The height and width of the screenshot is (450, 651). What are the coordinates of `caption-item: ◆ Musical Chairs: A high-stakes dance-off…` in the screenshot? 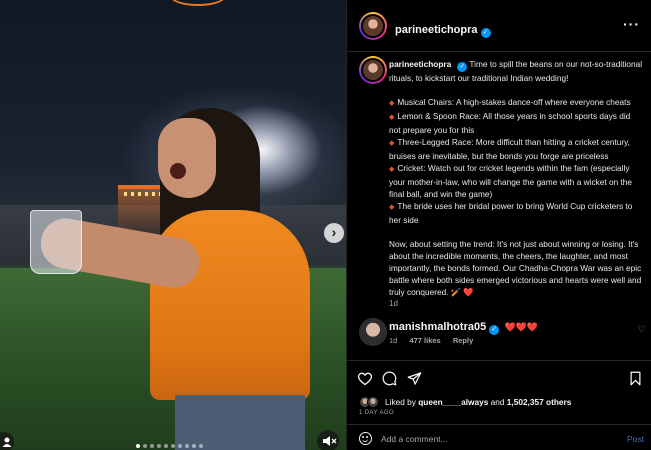 It's located at (510, 102).